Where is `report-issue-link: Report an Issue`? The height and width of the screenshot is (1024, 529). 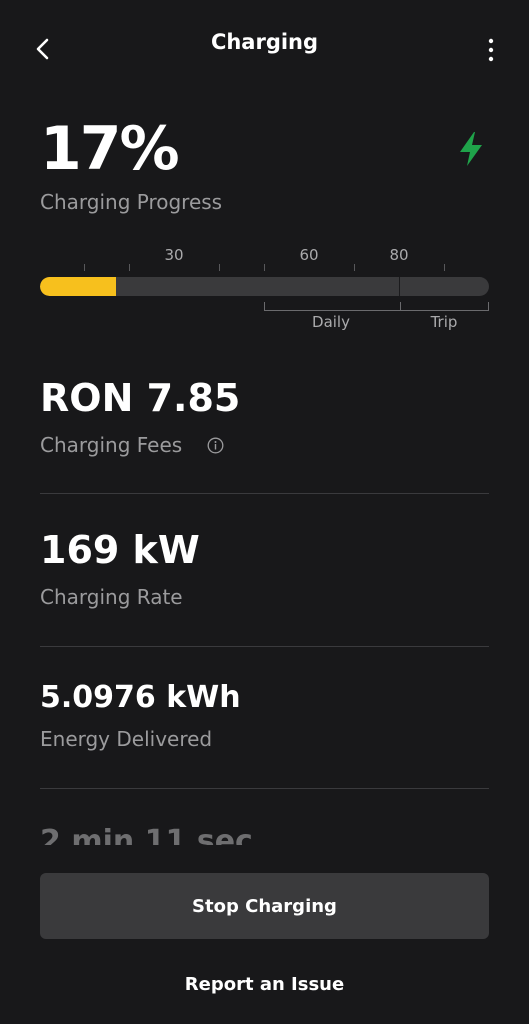
report-issue-link: Report an Issue is located at coordinates (264, 984).